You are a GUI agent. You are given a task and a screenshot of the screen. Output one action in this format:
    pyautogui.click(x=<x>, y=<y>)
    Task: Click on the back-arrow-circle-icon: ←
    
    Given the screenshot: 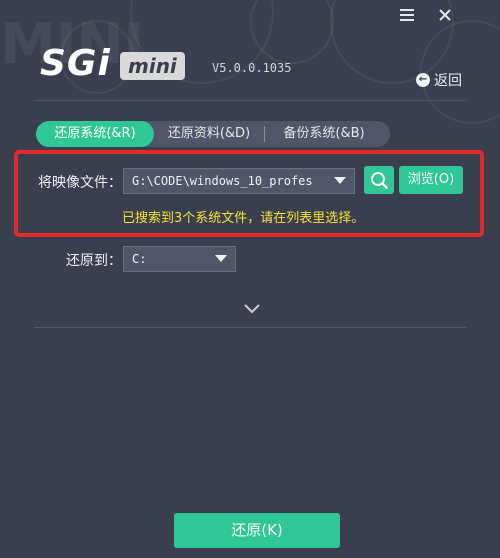 What is the action you would take?
    pyautogui.click(x=423, y=80)
    